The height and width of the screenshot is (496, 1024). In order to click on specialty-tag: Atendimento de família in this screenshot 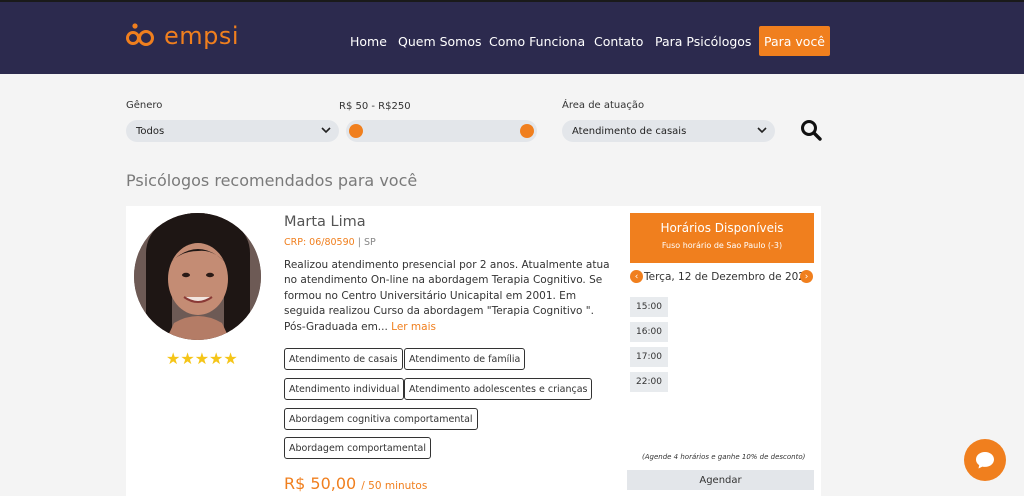, I will do `click(465, 359)`.